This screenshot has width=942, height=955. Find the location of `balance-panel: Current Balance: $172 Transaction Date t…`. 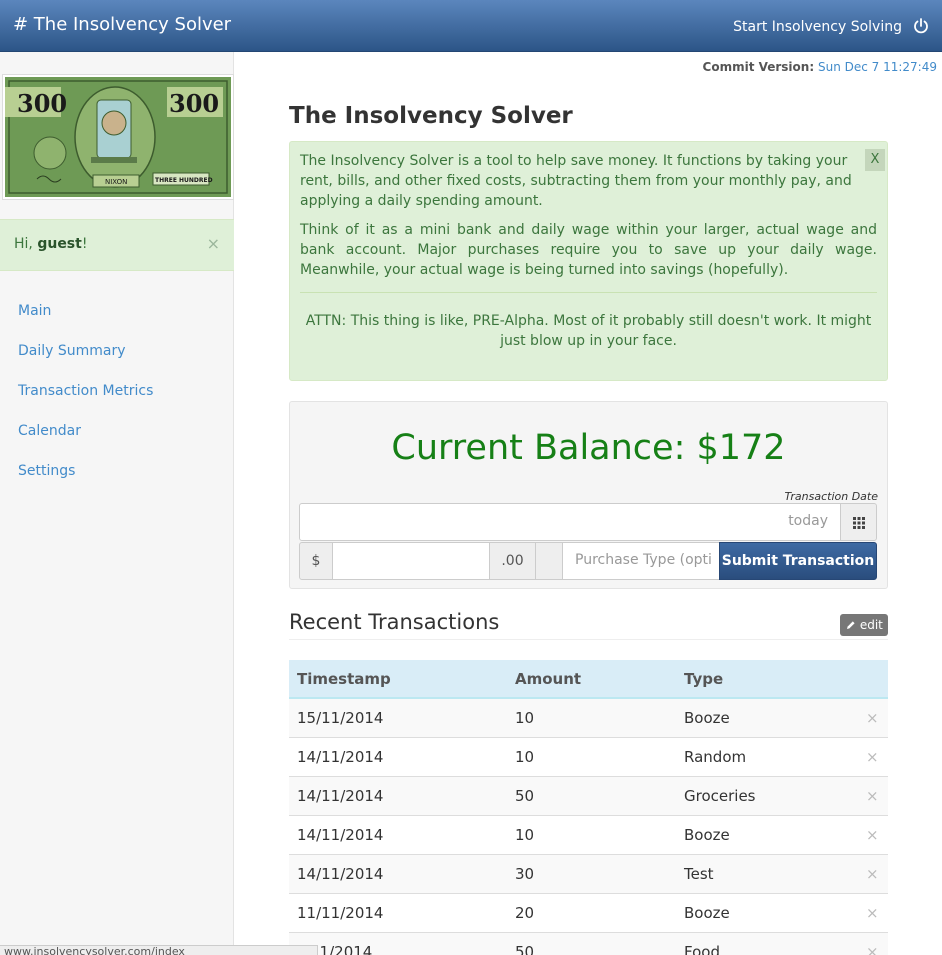

balance-panel: Current Balance: $172 Transaction Date t… is located at coordinates (588, 495).